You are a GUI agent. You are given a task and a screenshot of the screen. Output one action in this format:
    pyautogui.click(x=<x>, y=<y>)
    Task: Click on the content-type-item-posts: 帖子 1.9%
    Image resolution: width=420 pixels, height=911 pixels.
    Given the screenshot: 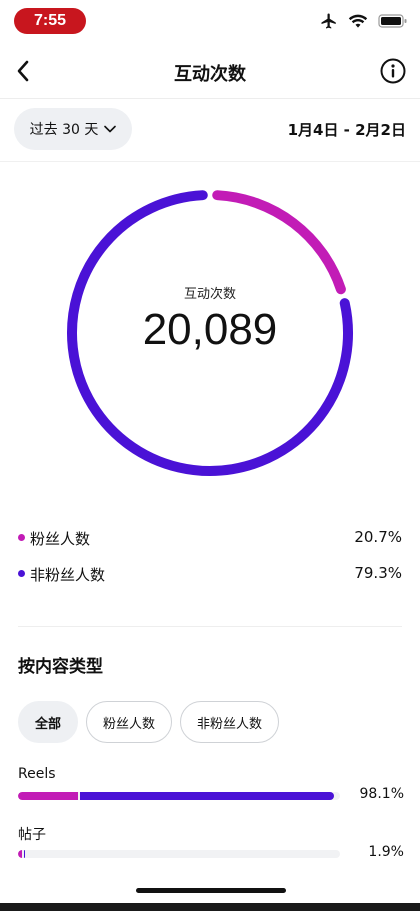 What is the action you would take?
    pyautogui.click(x=211, y=842)
    